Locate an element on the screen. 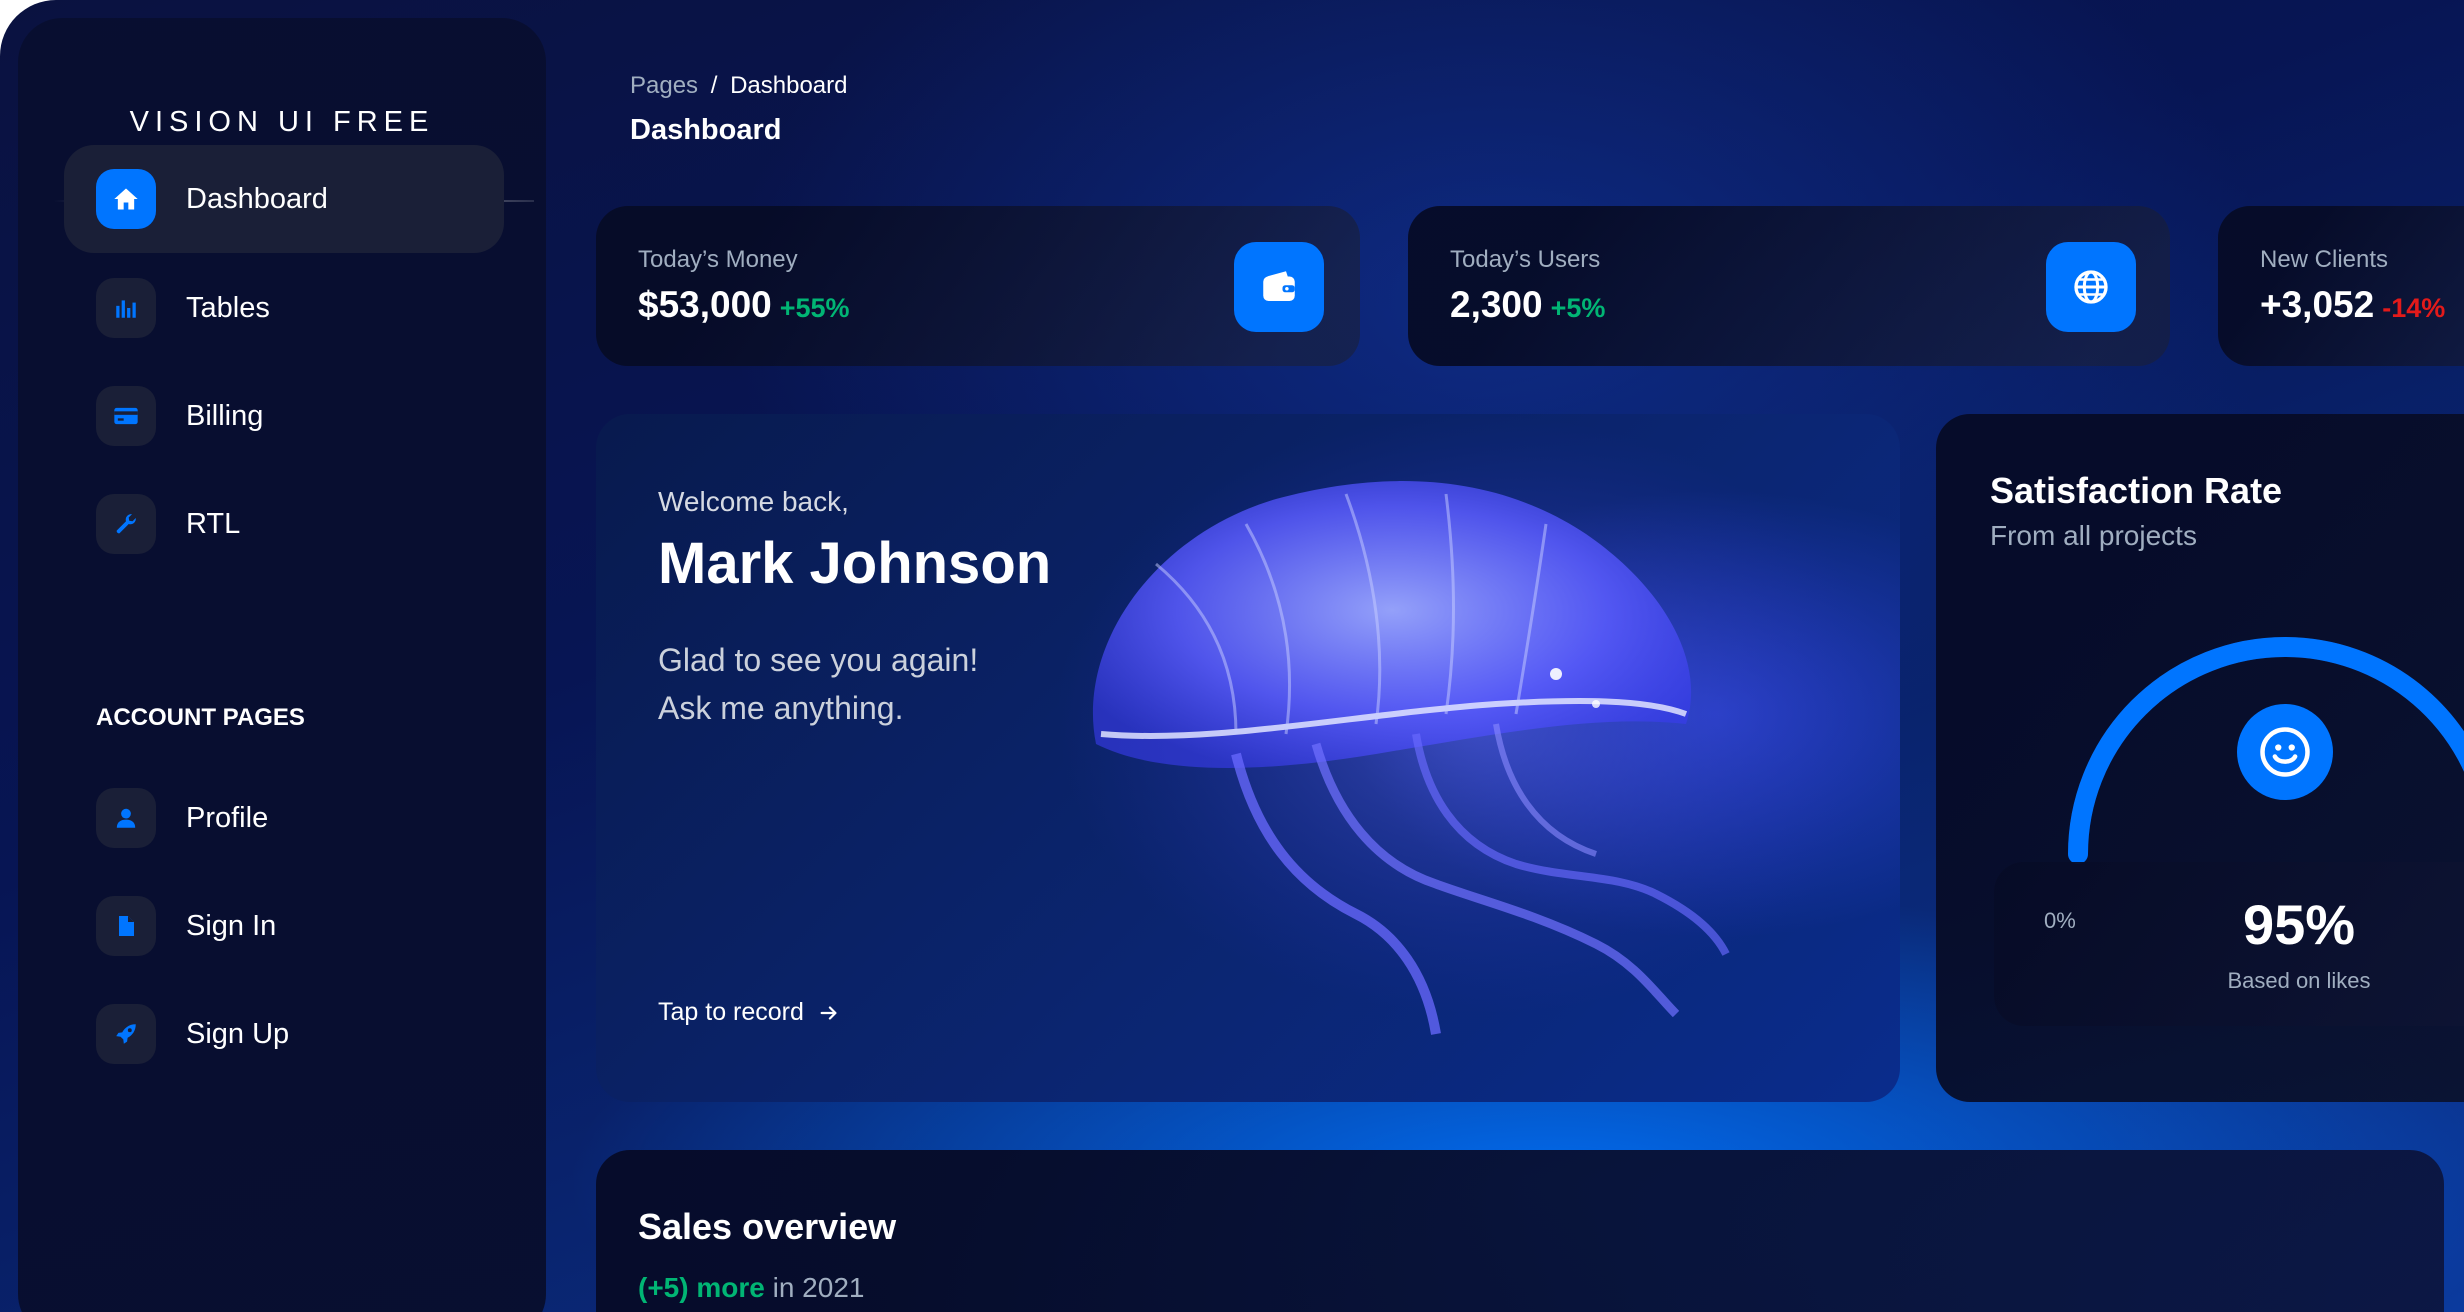 Image resolution: width=2464 pixels, height=1312 pixels. sidebar-item-dashboard: Dashboard is located at coordinates (284, 199).